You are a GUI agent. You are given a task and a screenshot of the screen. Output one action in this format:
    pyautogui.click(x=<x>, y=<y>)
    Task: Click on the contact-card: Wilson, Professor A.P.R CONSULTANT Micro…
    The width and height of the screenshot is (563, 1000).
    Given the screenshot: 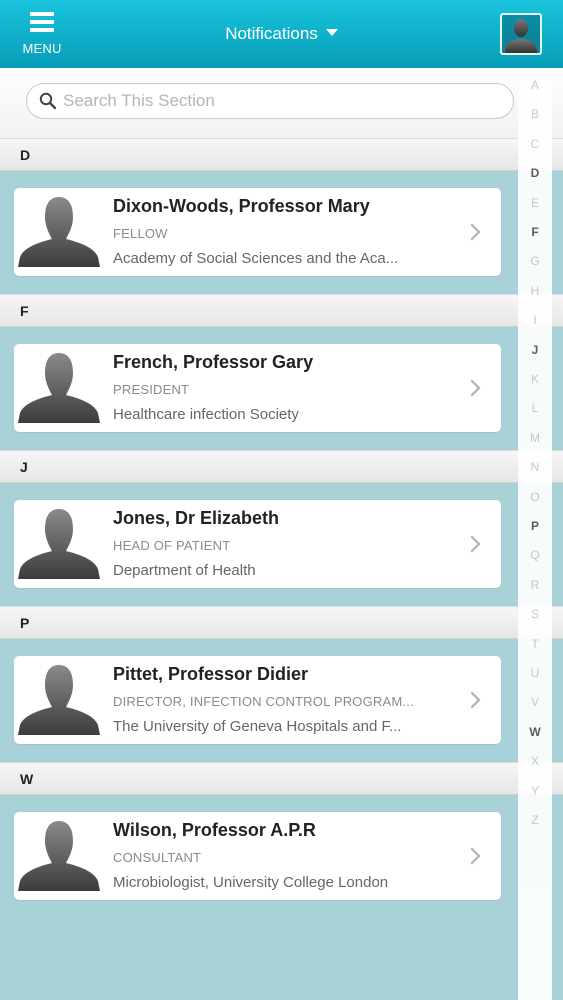 What is the action you would take?
    pyautogui.click(x=257, y=856)
    